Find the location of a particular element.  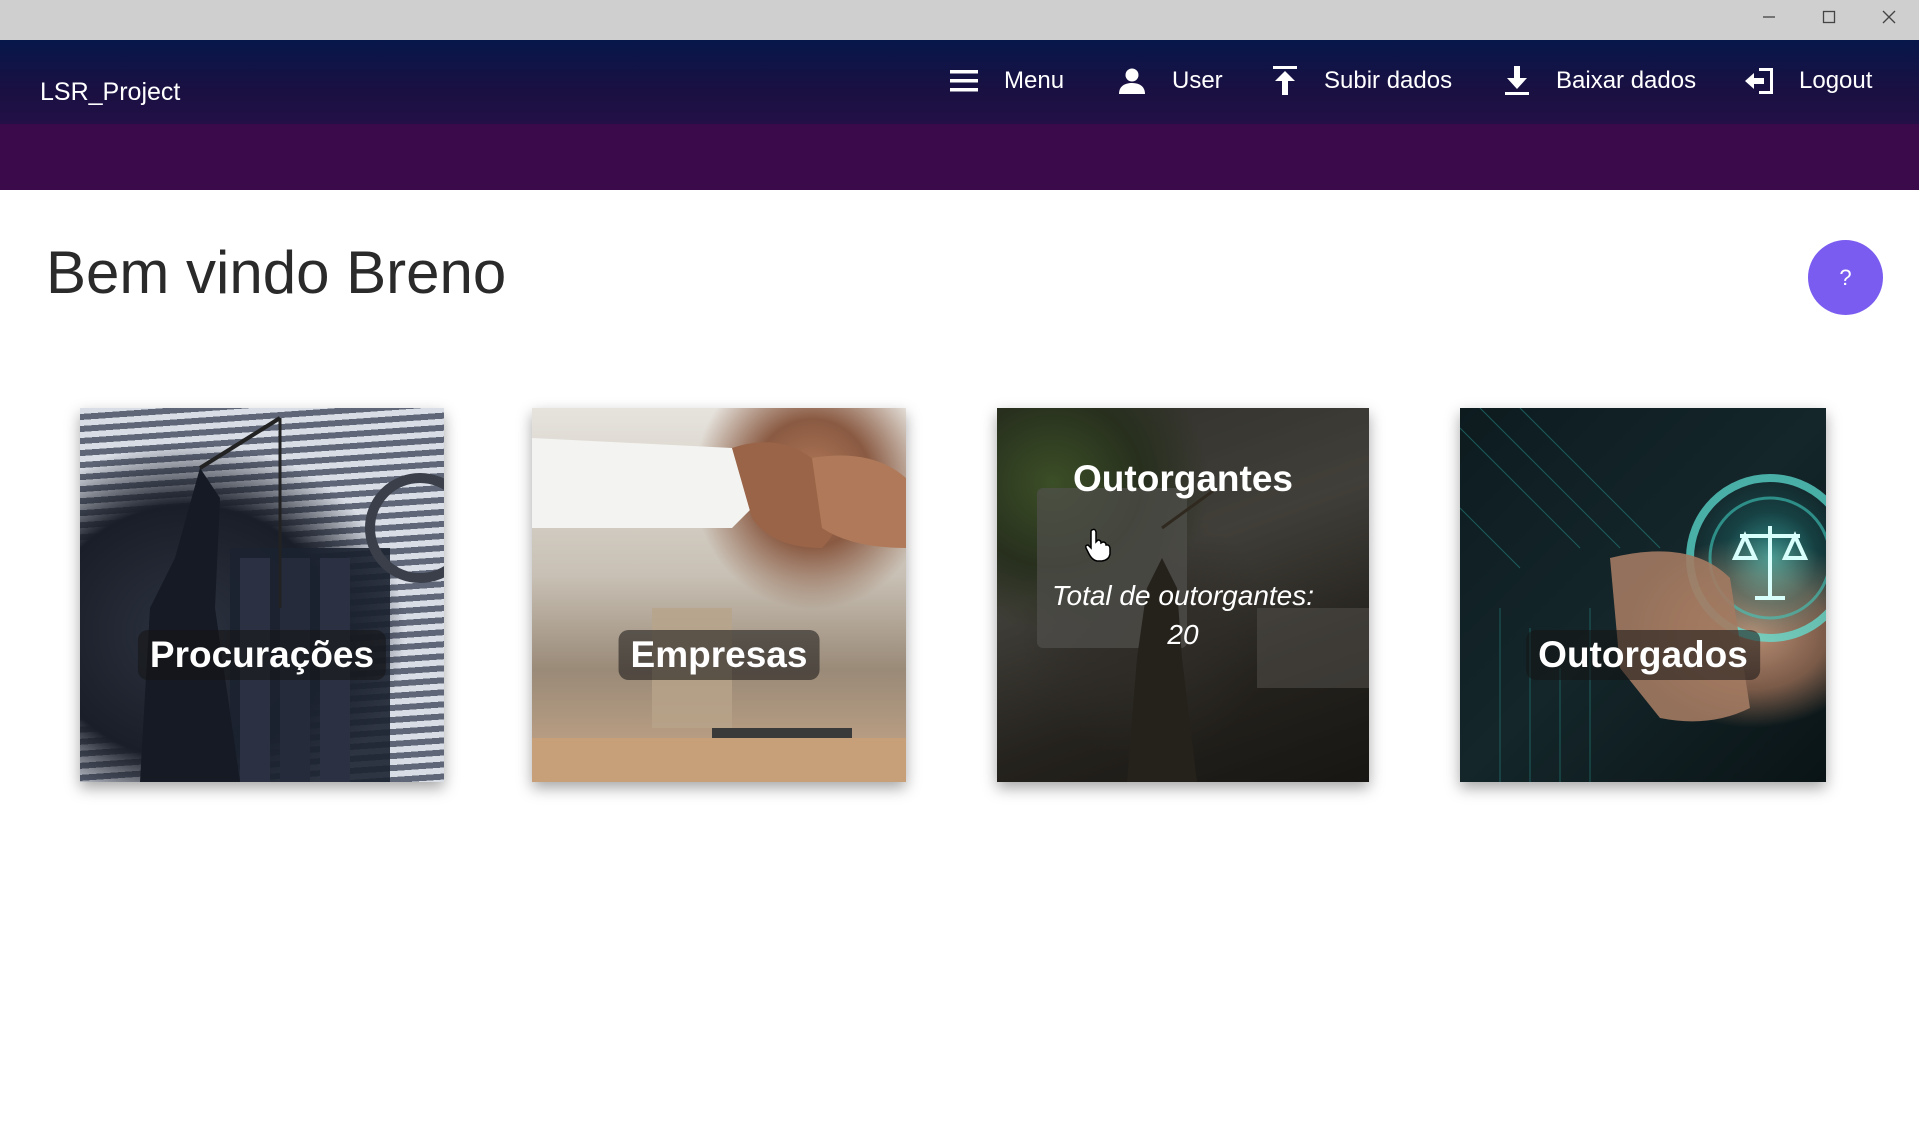

card-info-count: 20 is located at coordinates (1183, 634).